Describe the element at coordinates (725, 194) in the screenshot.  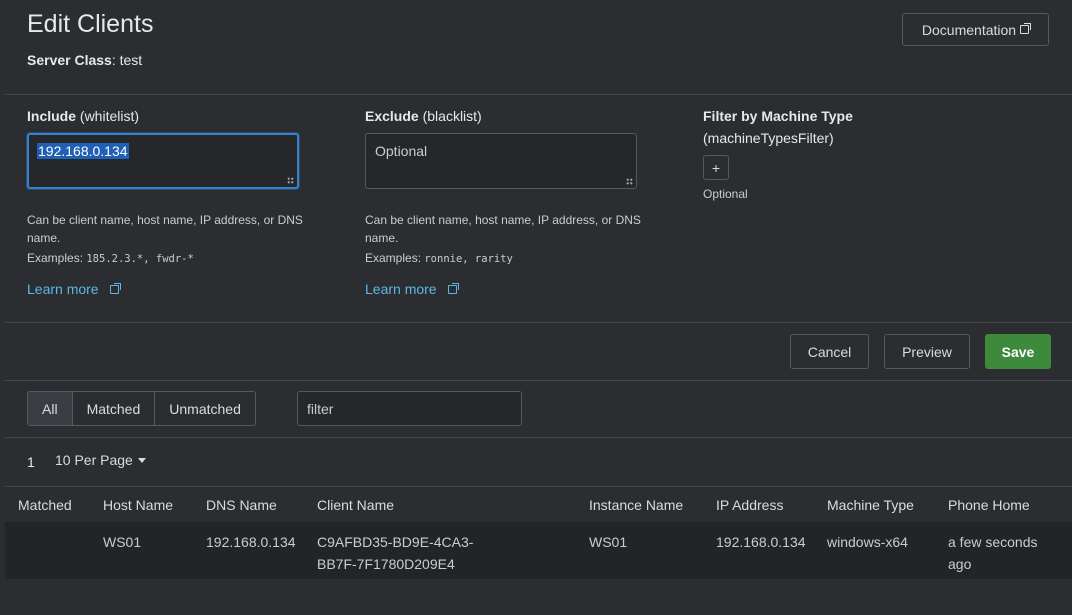
I see `machine-type-optional: Optional` at that location.